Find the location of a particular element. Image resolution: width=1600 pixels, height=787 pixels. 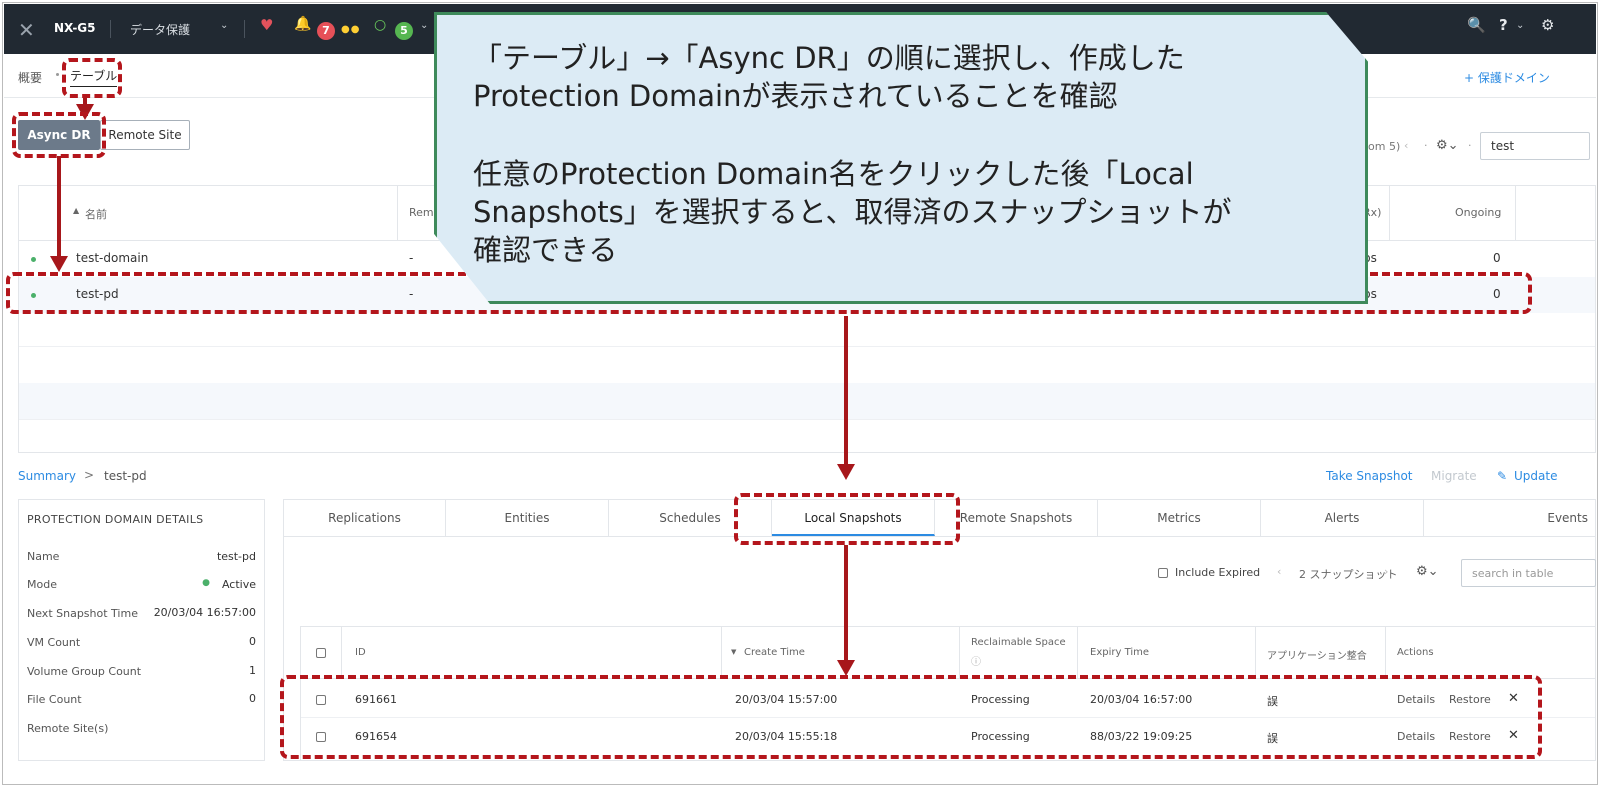

detail-label: File Count is located at coordinates (54, 699).